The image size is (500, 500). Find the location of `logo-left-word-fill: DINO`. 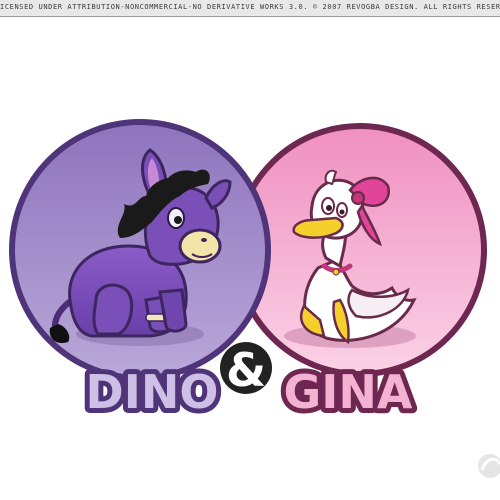

logo-left-word-fill: DINO is located at coordinates (152, 392).